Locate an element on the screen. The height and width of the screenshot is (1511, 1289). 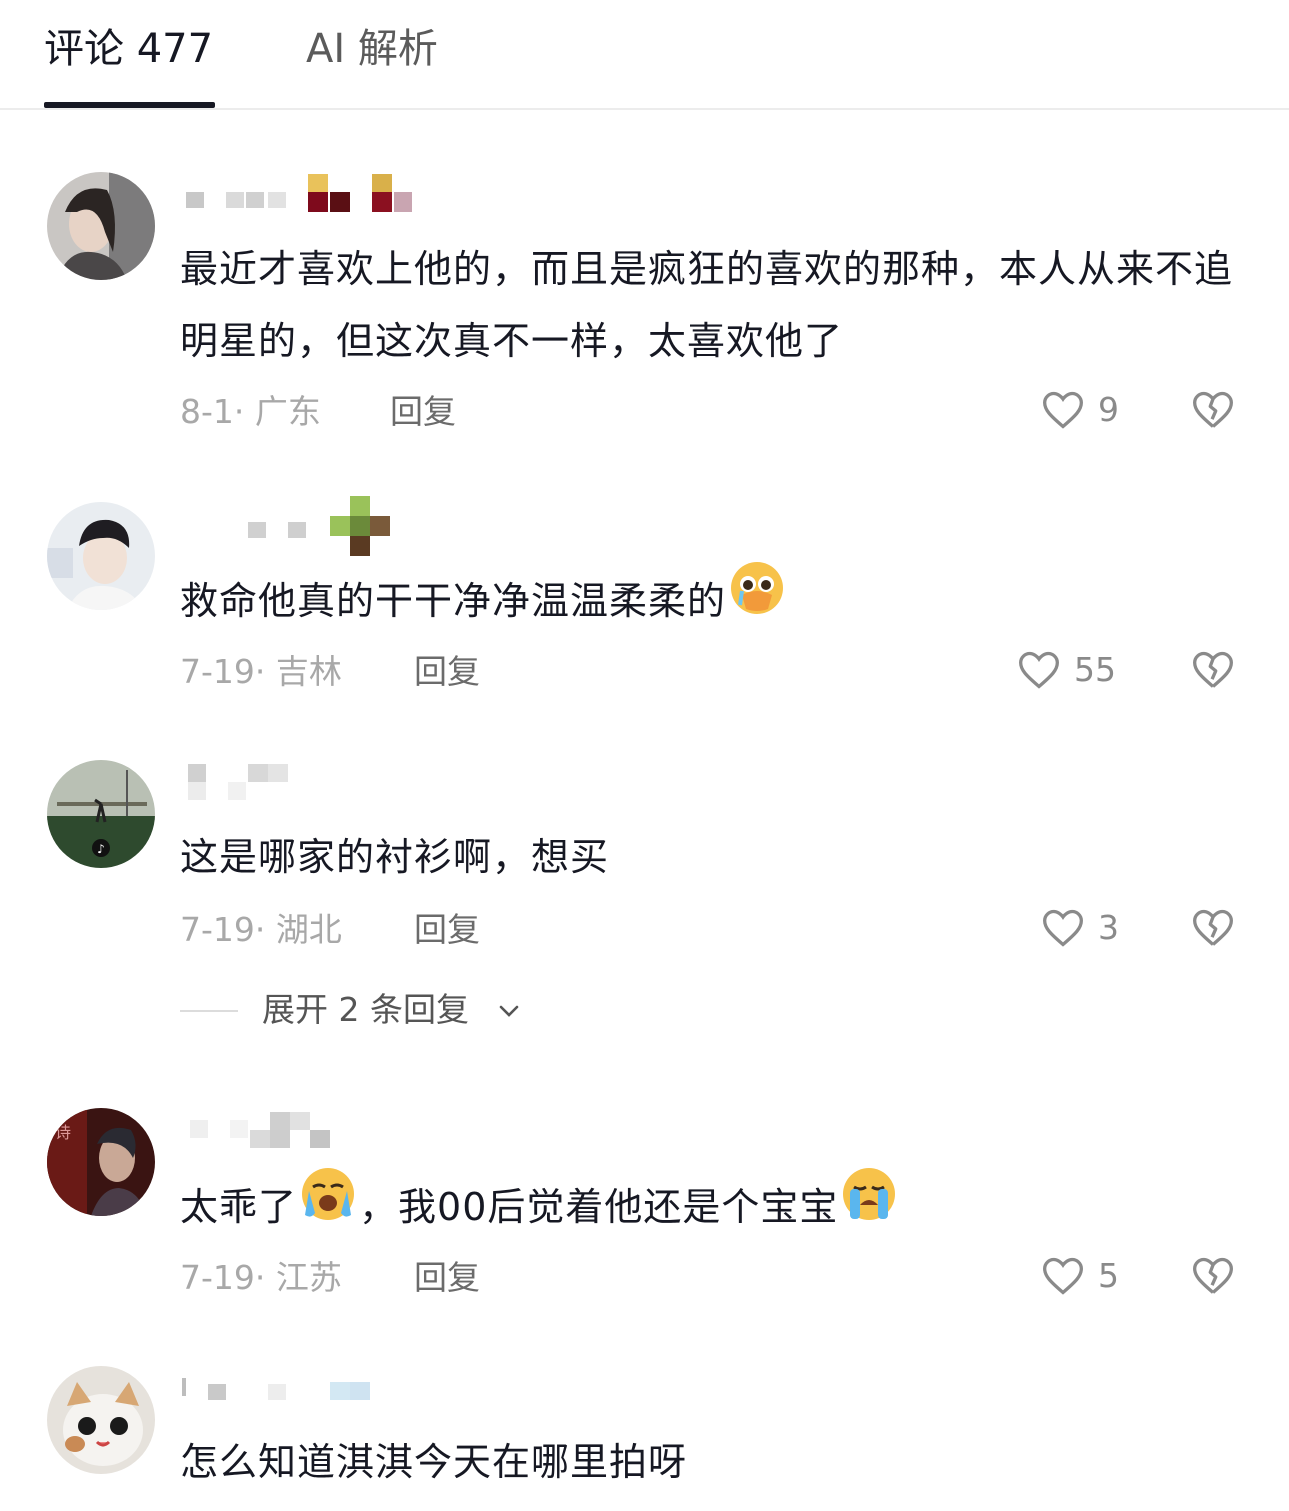
svg-text: 诗 is located at coordinates (63, 1132).